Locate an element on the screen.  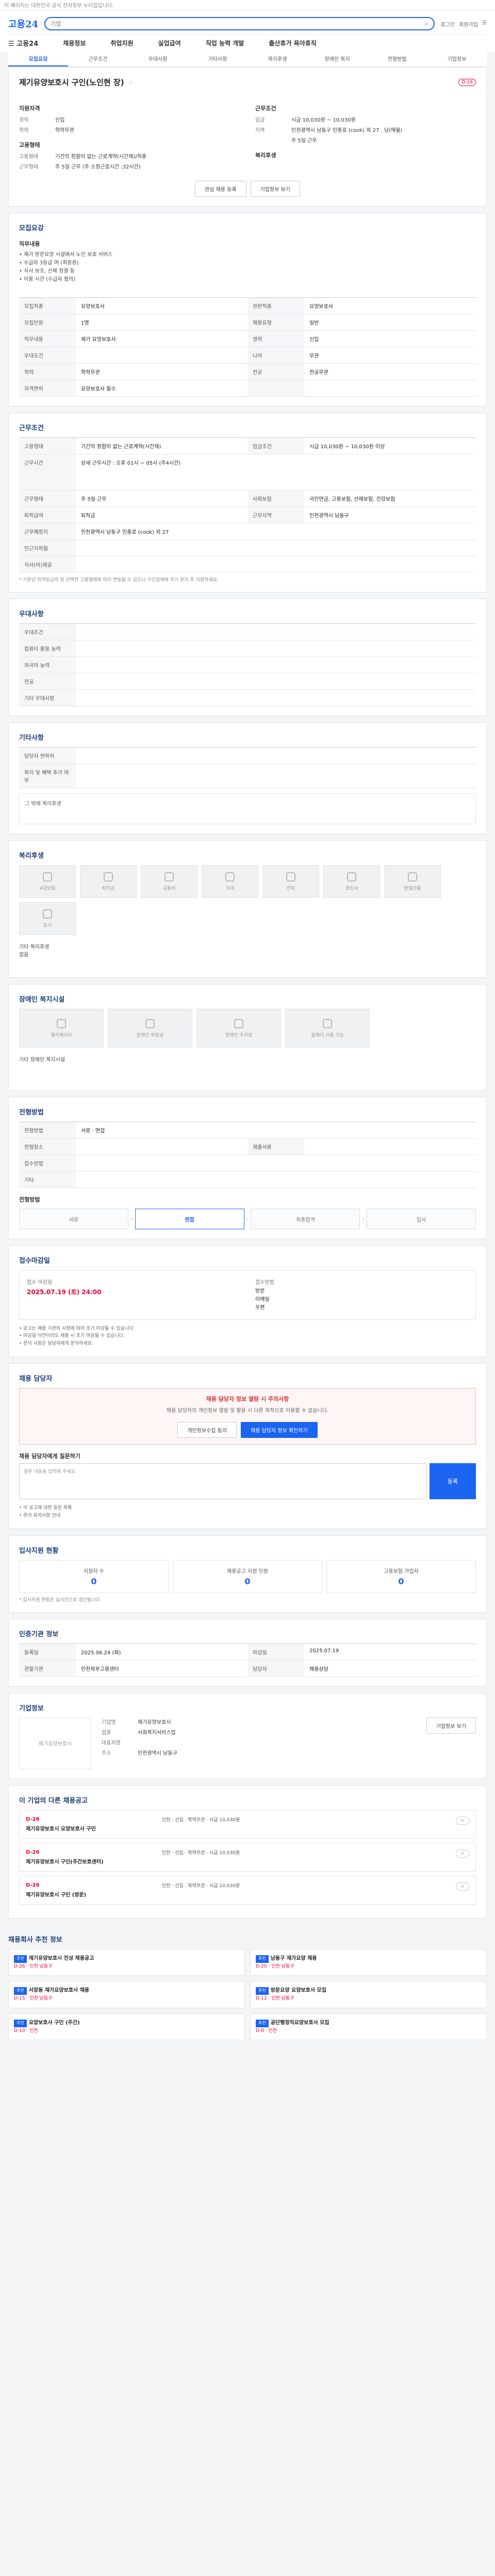
search-bar: ⌕ is located at coordinates (239, 23).